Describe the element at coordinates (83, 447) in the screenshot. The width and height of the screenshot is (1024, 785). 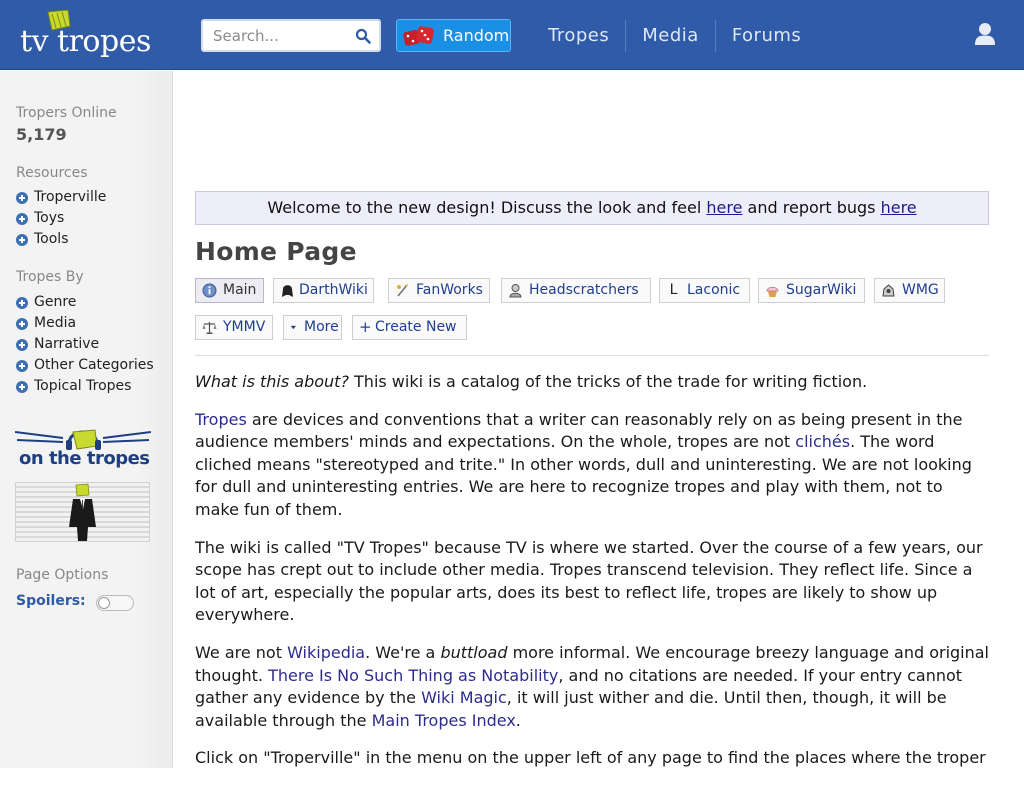
I see `on-the-tropes-logo: on the tropes` at that location.